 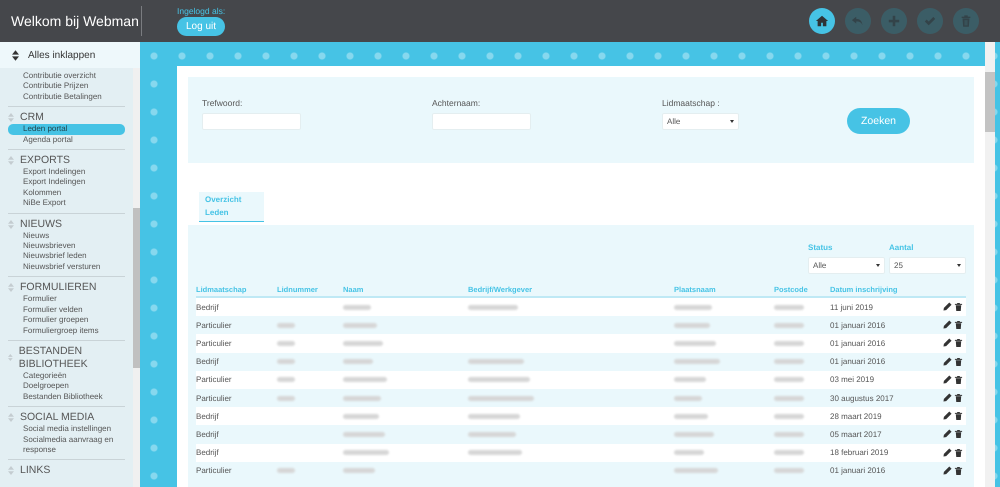 I want to click on sidebar-item: Formulier, so click(x=66, y=299).